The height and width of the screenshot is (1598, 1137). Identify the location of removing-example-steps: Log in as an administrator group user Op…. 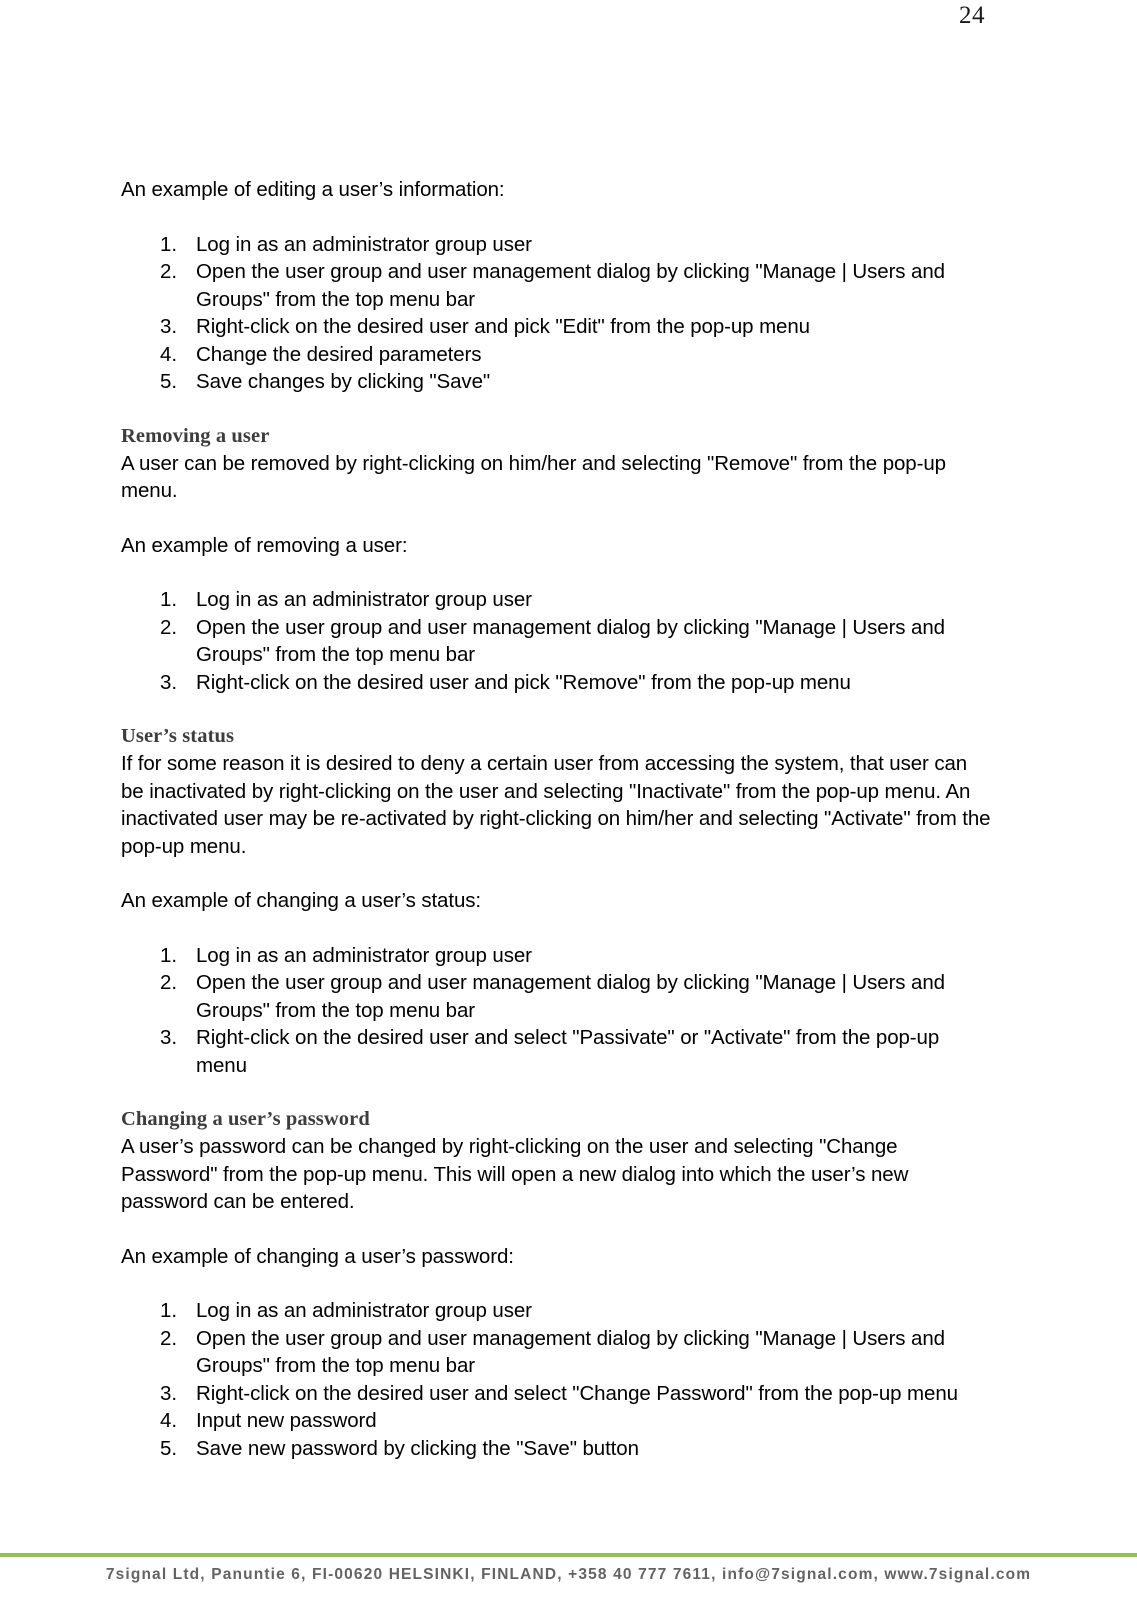
(557, 641).